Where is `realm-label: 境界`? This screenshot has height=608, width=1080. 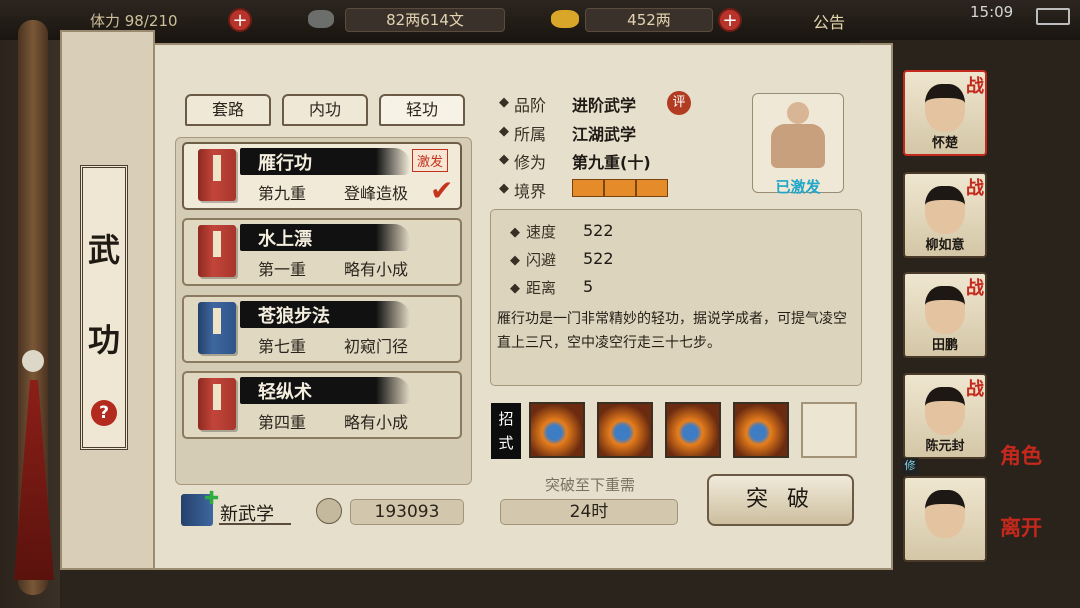 realm-label: 境界 is located at coordinates (530, 191).